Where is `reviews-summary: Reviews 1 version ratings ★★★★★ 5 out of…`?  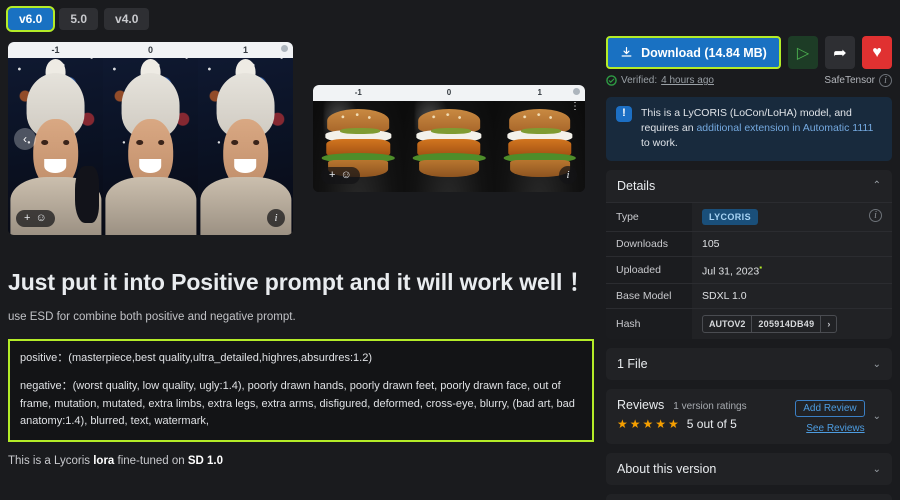
reviews-summary: Reviews 1 version ratings ★★★★★ 5 out of… is located at coordinates (702, 414).